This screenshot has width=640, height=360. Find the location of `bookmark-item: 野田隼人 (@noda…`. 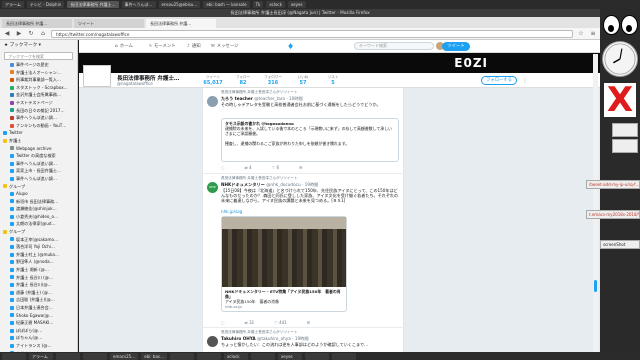

bookmark-item: 野田隼人 (@noda… is located at coordinates (38, 262).